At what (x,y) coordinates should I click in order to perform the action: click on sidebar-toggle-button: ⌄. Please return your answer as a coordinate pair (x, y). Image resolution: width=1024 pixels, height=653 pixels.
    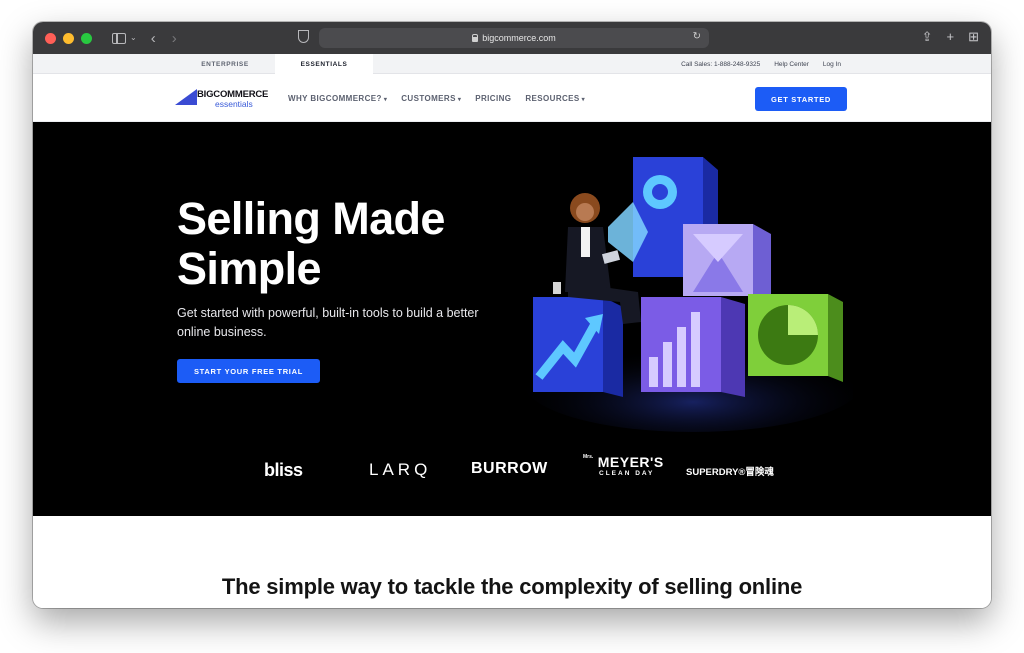
    Looking at the image, I should click on (124, 38).